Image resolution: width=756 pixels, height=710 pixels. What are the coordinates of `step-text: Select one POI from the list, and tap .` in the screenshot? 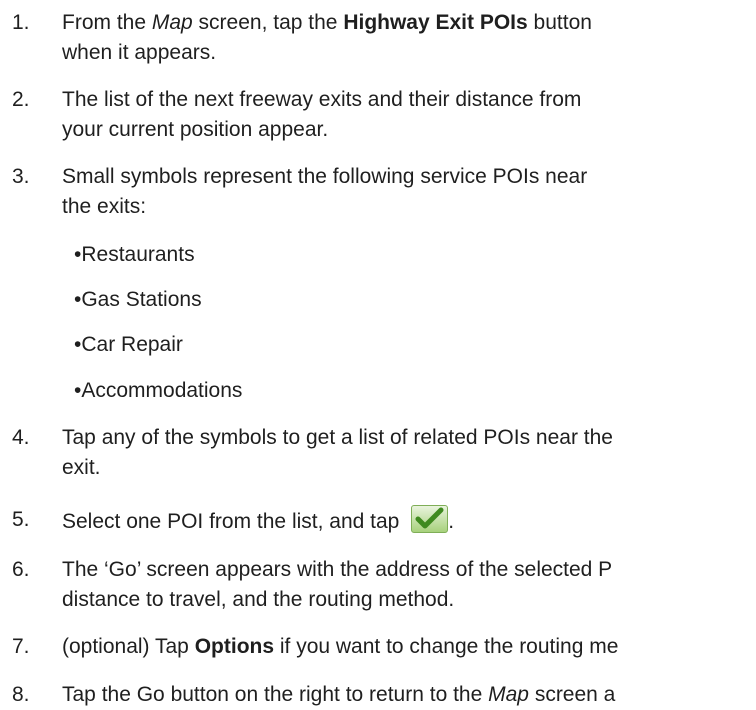 It's located at (258, 521).